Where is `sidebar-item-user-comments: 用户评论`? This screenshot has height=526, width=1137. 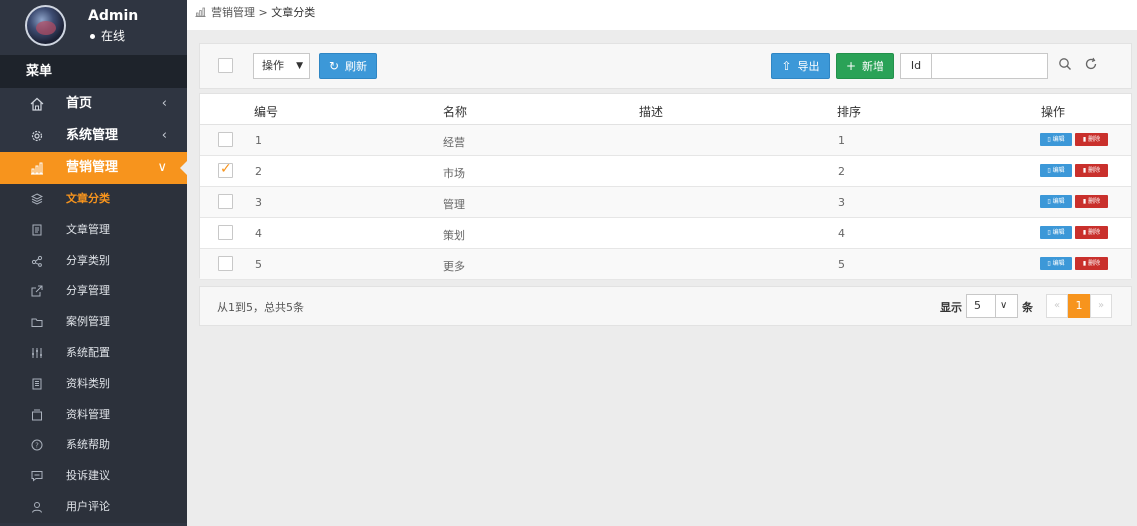 sidebar-item-user-comments: 用户评论 is located at coordinates (93, 507).